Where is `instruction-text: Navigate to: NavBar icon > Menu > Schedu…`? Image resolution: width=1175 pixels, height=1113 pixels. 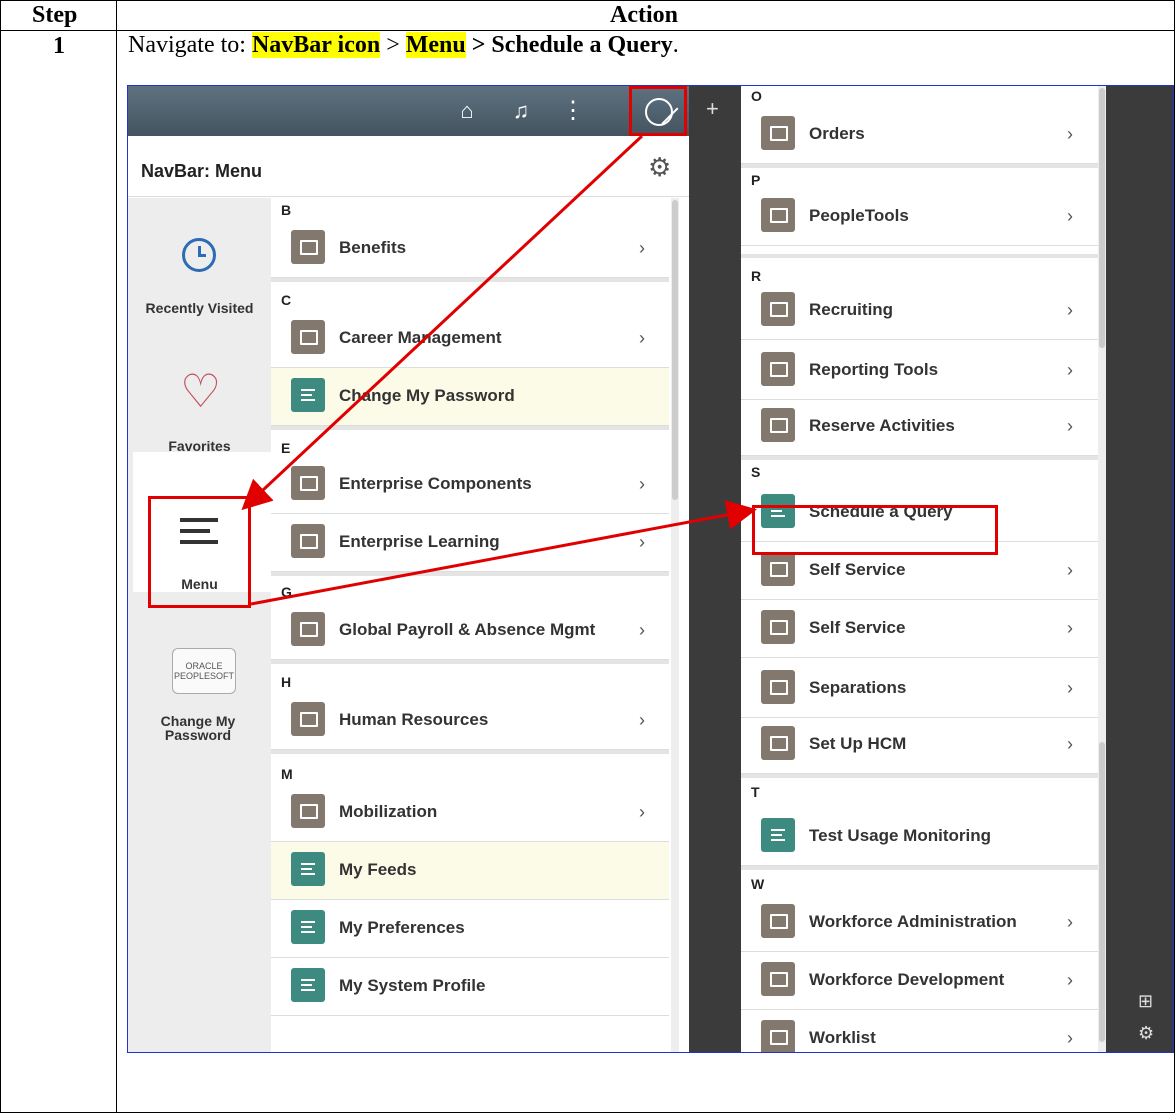
instruction-text: Navigate to: NavBar icon > Menu > Schedu… is located at coordinates (403, 45).